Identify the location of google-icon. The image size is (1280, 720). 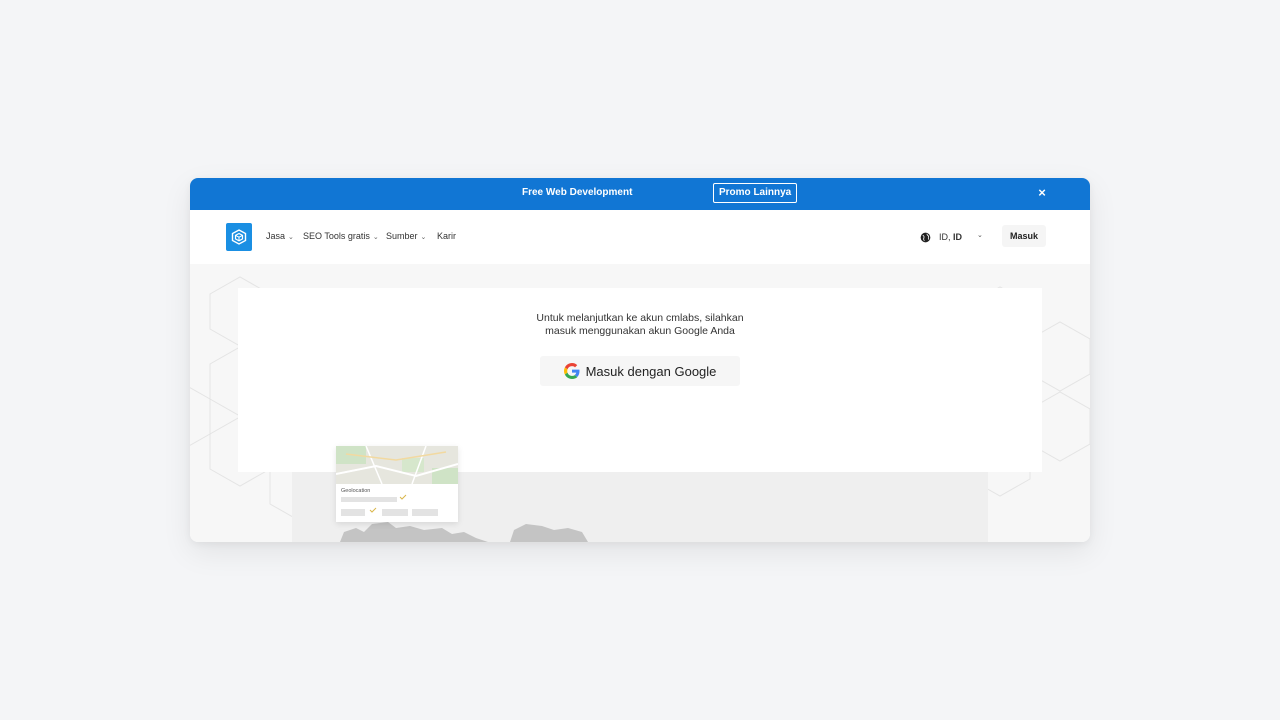
(571, 371).